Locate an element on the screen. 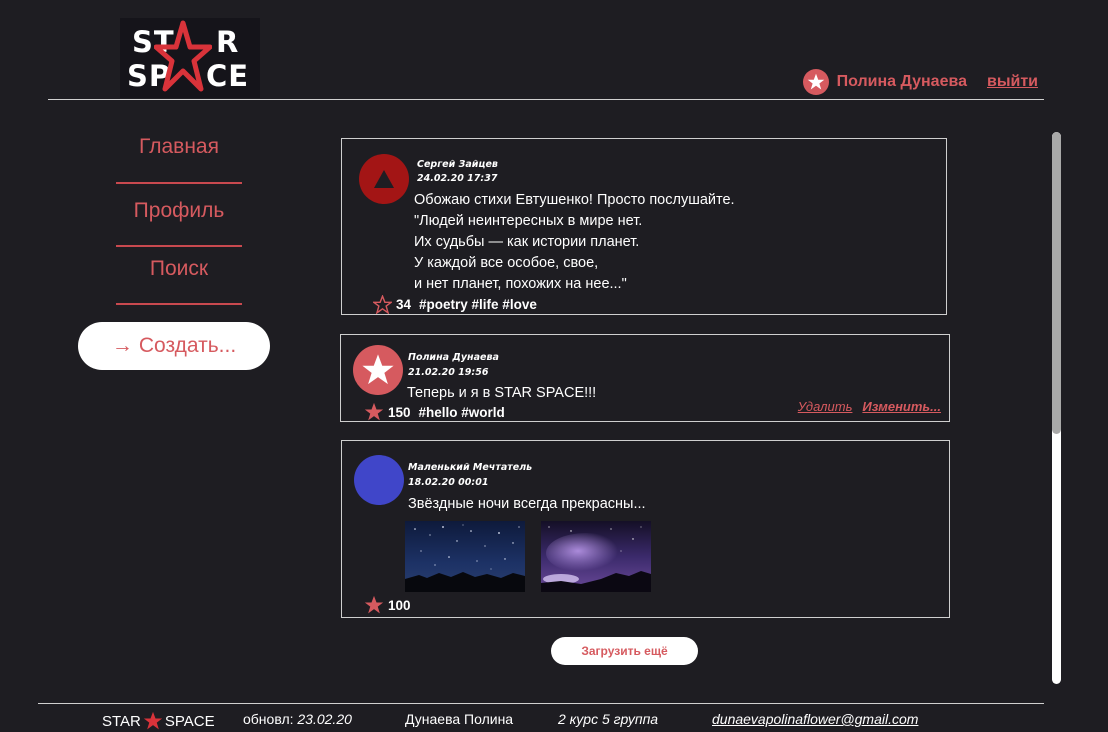 This screenshot has width=1108, height=732. post-footer: 34 #poetry #life #love is located at coordinates (455, 304).